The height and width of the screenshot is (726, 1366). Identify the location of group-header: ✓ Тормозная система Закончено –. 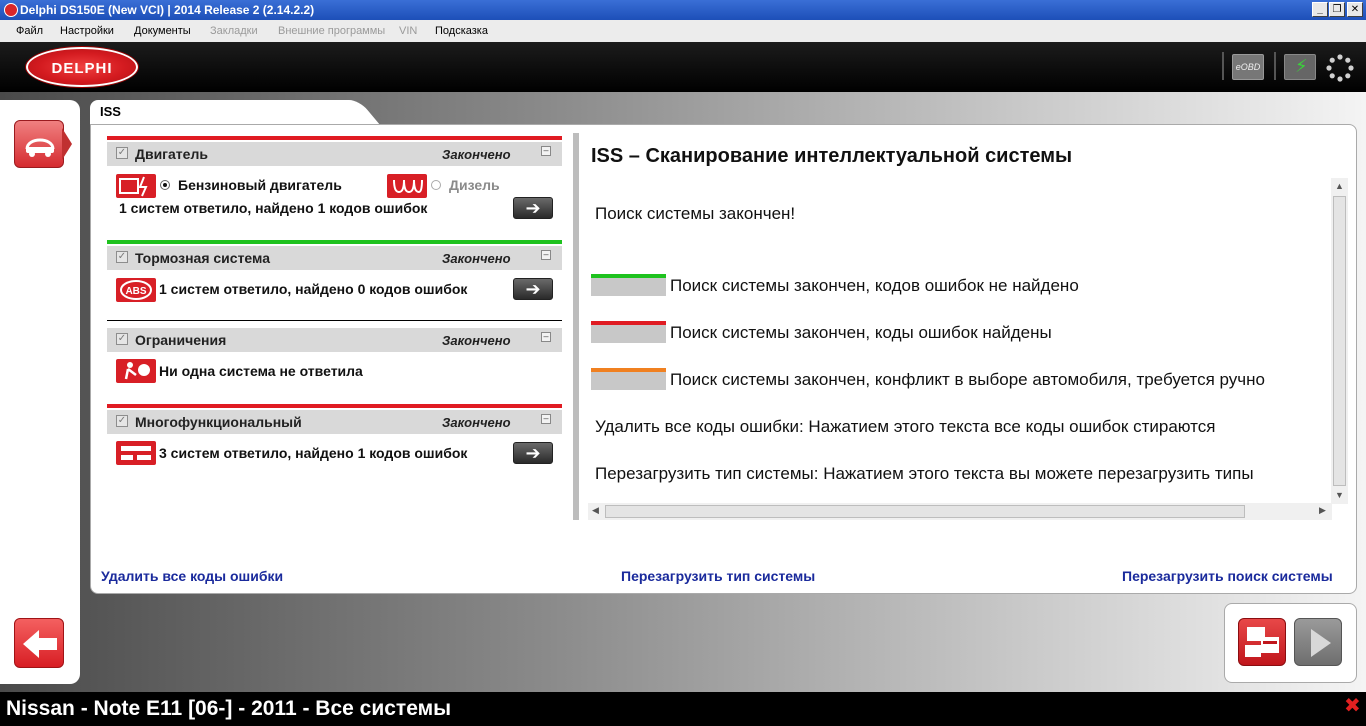
(334, 258).